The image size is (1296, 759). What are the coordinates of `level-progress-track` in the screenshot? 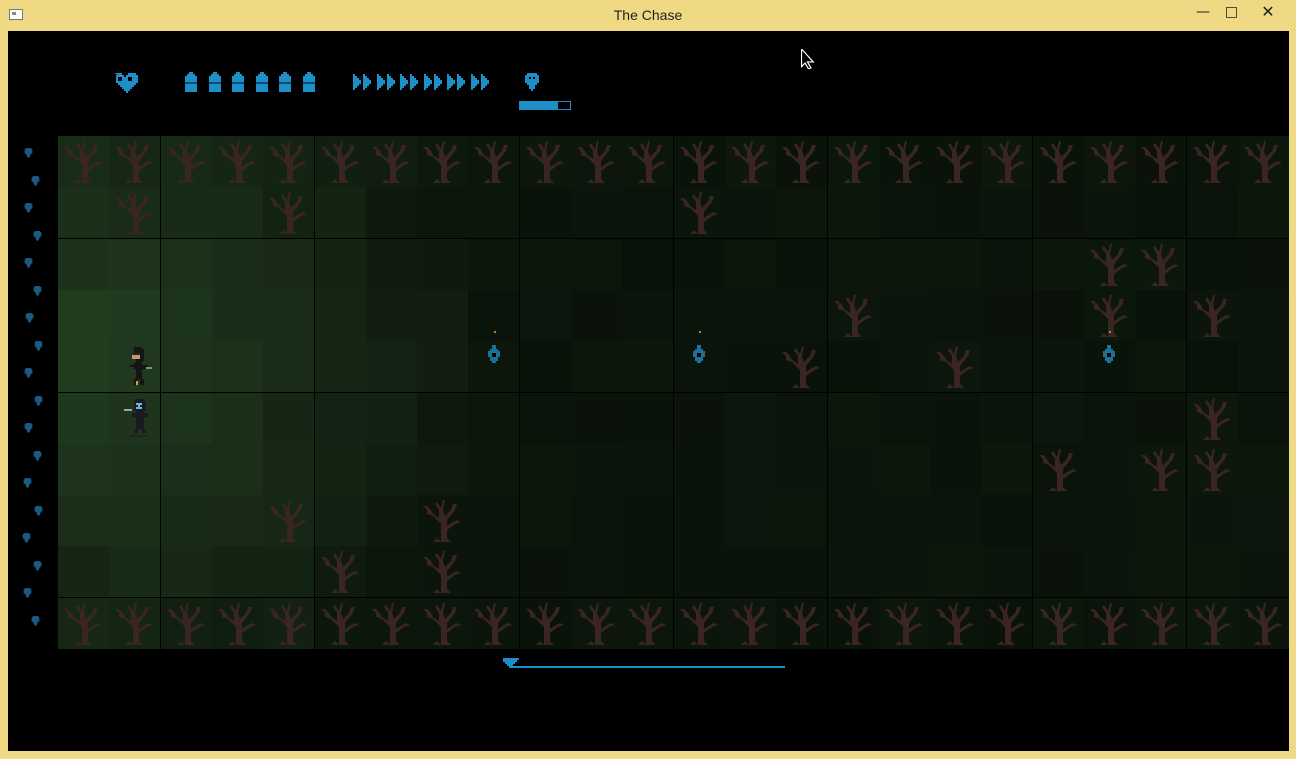 It's located at (648, 667).